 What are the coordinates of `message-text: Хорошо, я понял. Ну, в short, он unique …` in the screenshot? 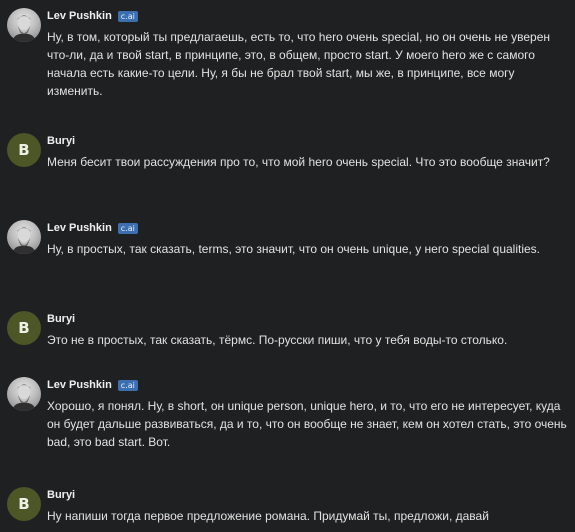 It's located at (307, 424).